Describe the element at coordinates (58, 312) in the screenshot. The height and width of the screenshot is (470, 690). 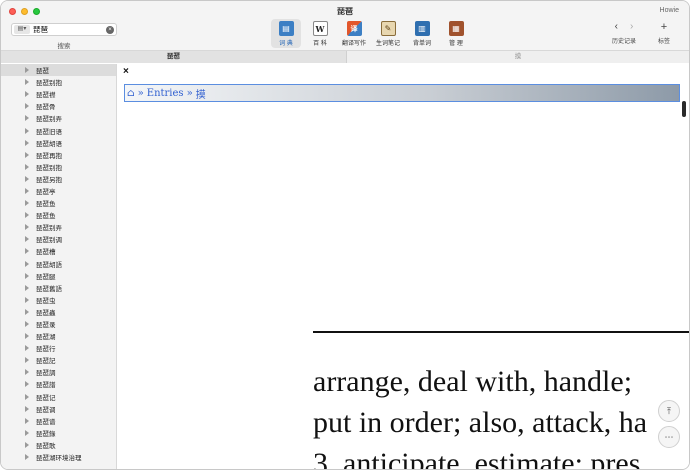
I see `list-item: 琵琶蟲` at that location.